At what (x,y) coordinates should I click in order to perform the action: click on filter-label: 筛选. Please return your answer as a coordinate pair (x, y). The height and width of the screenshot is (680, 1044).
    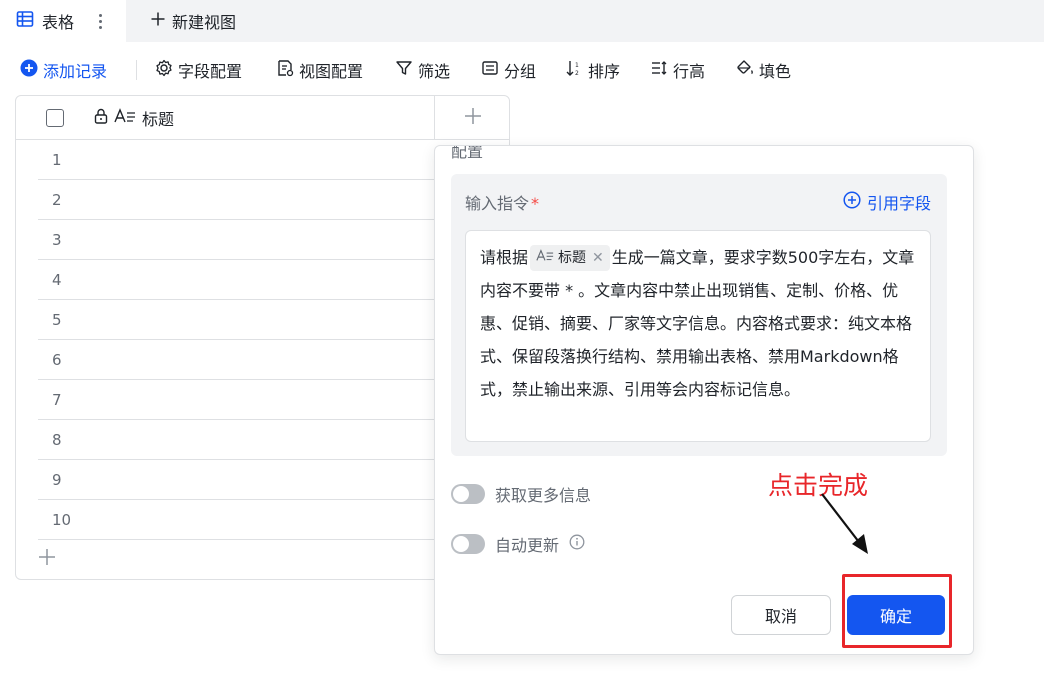
    Looking at the image, I should click on (434, 71).